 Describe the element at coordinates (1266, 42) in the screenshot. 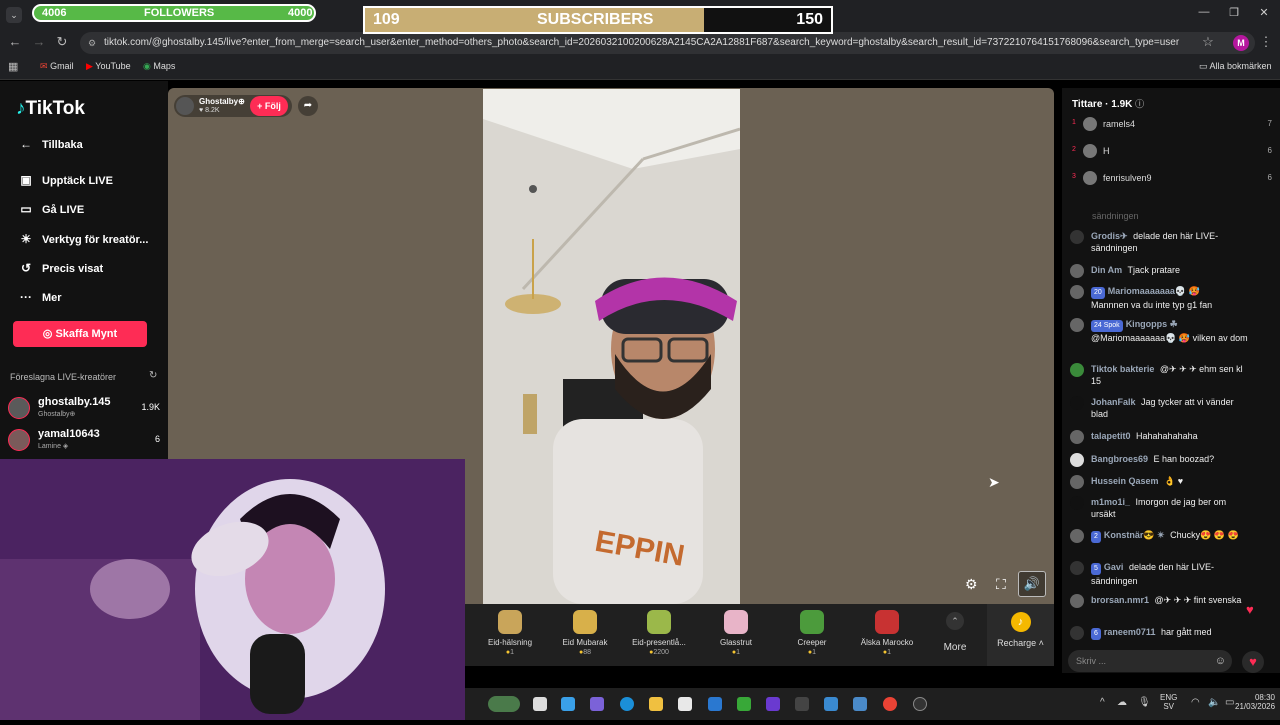

I see `browser-menu-icon: ⋮` at that location.